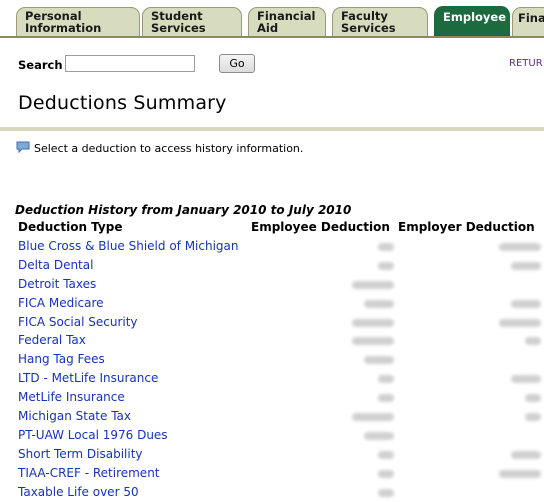 This screenshot has width=544, height=502. What do you see at coordinates (57, 284) in the screenshot?
I see `deduction-type-link: Detroit Taxes` at bounding box center [57, 284].